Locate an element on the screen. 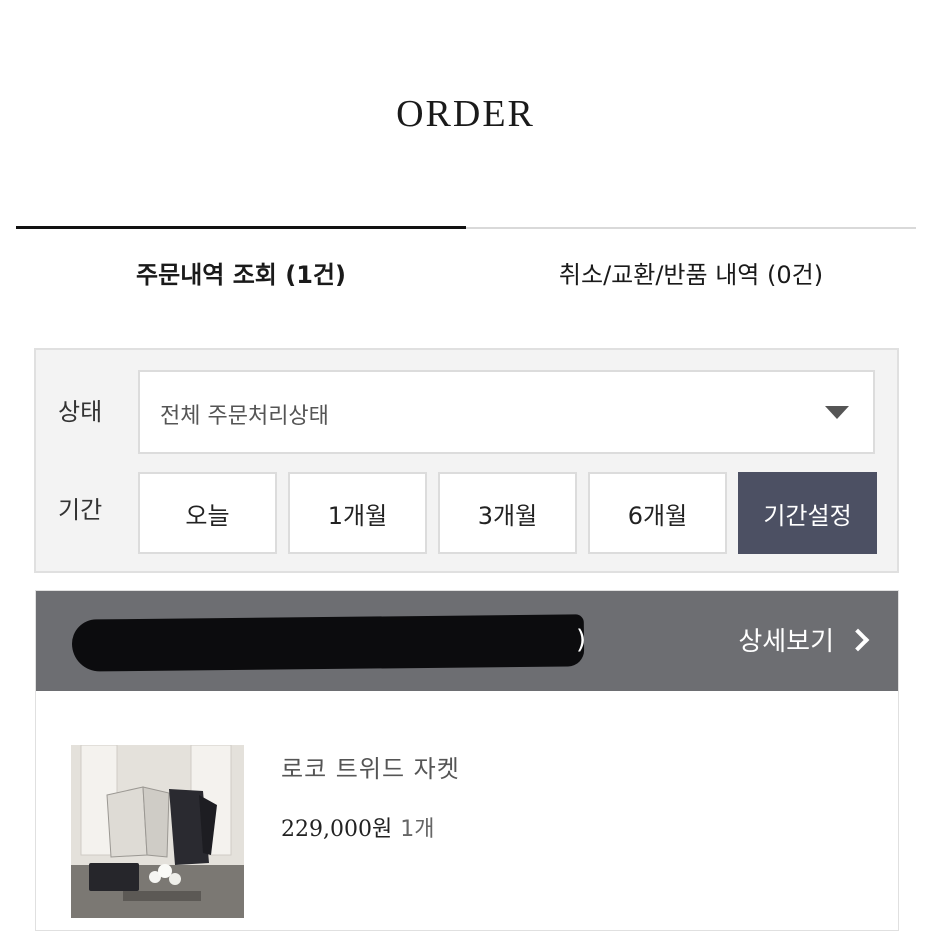 The width and height of the screenshot is (931, 931). redacted-order-info is located at coordinates (328, 643).